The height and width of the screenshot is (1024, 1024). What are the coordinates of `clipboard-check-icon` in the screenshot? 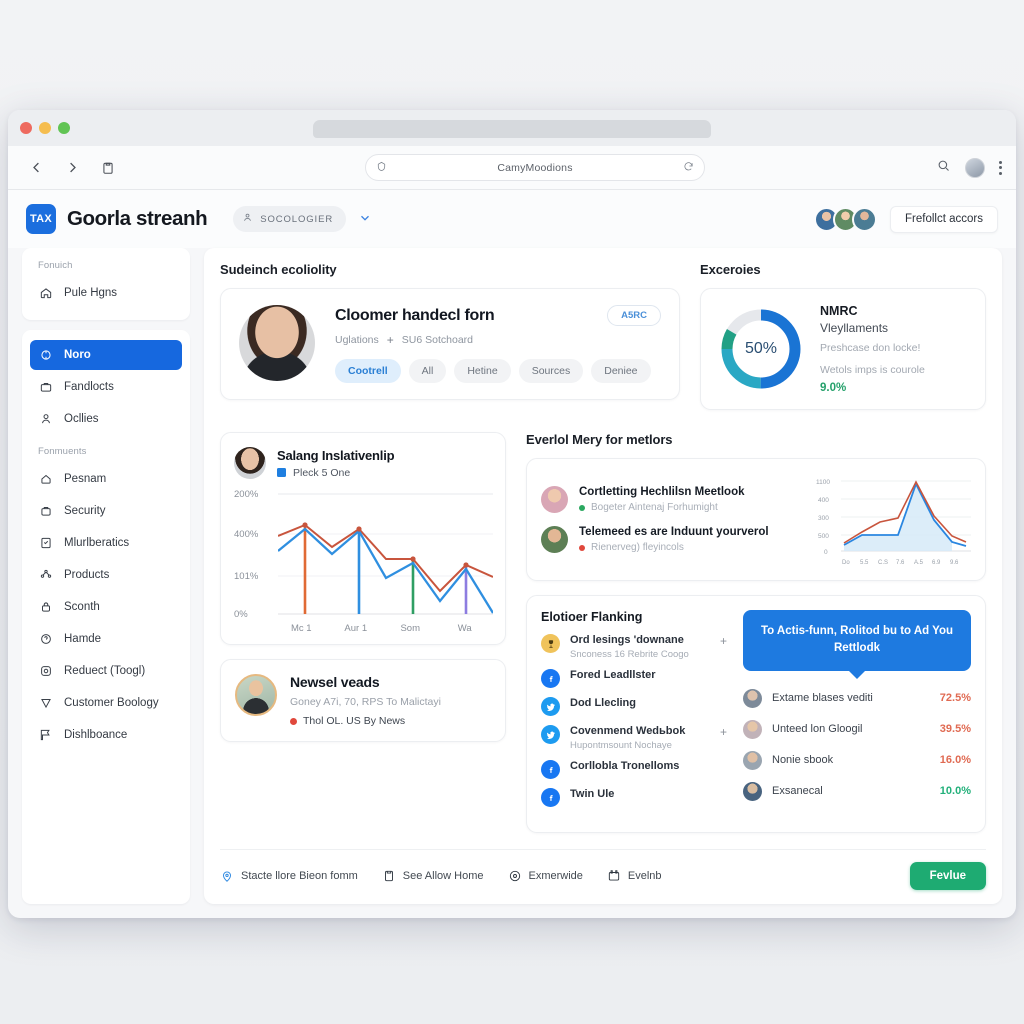 It's located at (46, 543).